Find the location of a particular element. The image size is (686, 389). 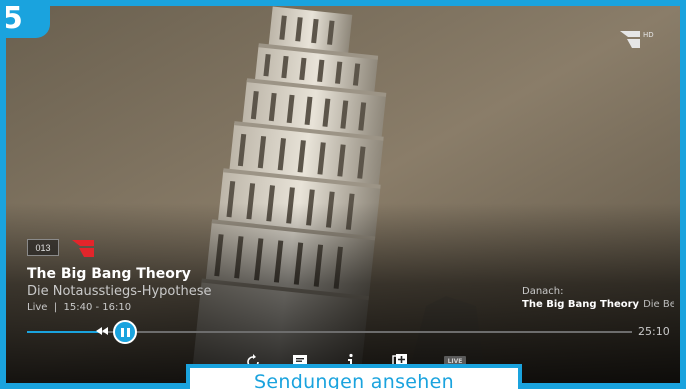

step-number-badge: 5 is located at coordinates (28, 22).